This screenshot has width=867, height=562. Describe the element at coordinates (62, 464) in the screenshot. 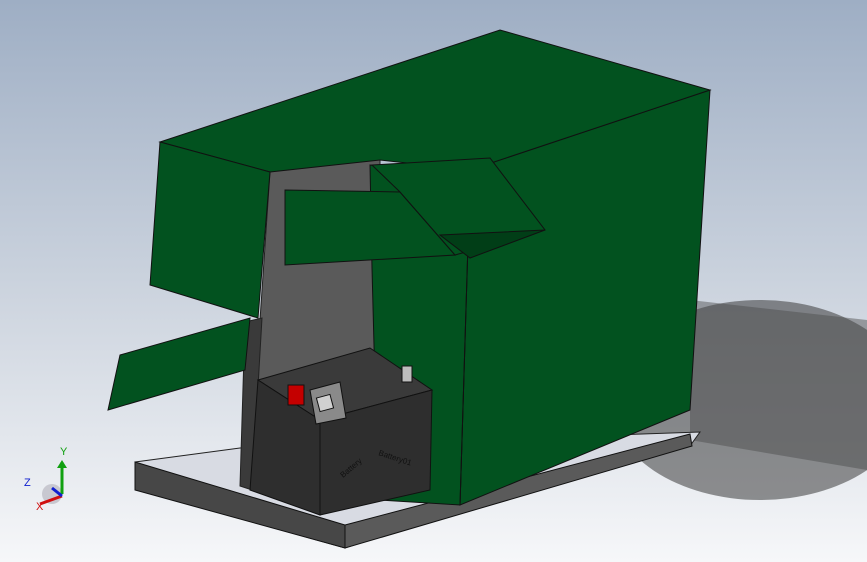

I see `triad-y-arrow-icon` at that location.